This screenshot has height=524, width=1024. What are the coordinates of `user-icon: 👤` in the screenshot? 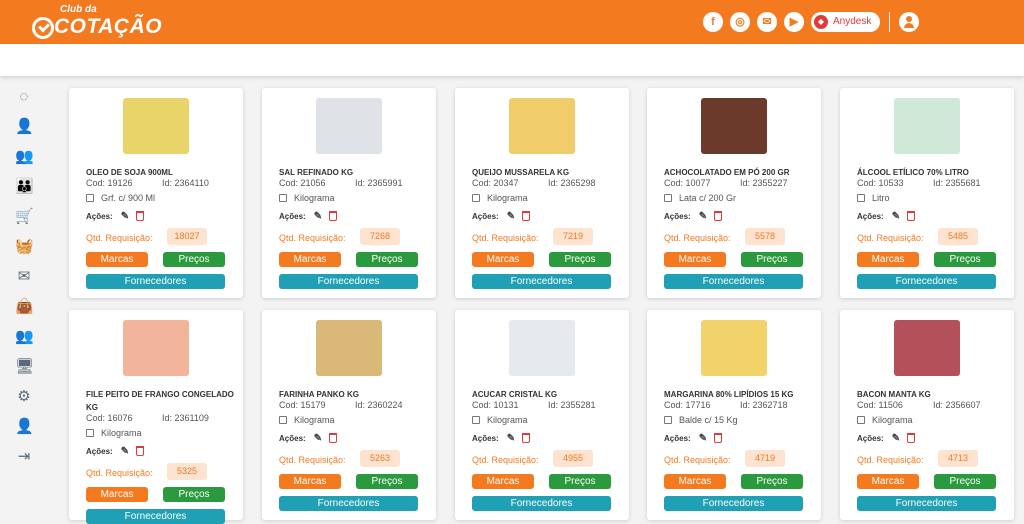 It's located at (24, 127).